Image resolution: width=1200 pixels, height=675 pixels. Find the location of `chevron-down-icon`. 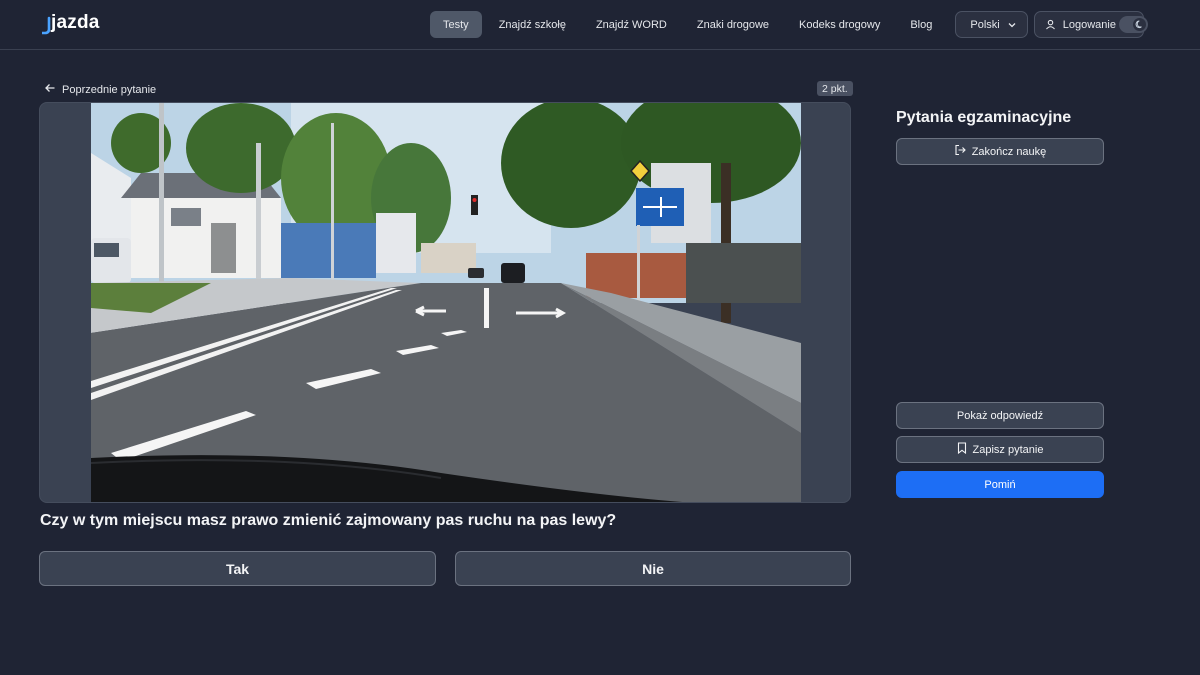

chevron-down-icon is located at coordinates (1012, 25).